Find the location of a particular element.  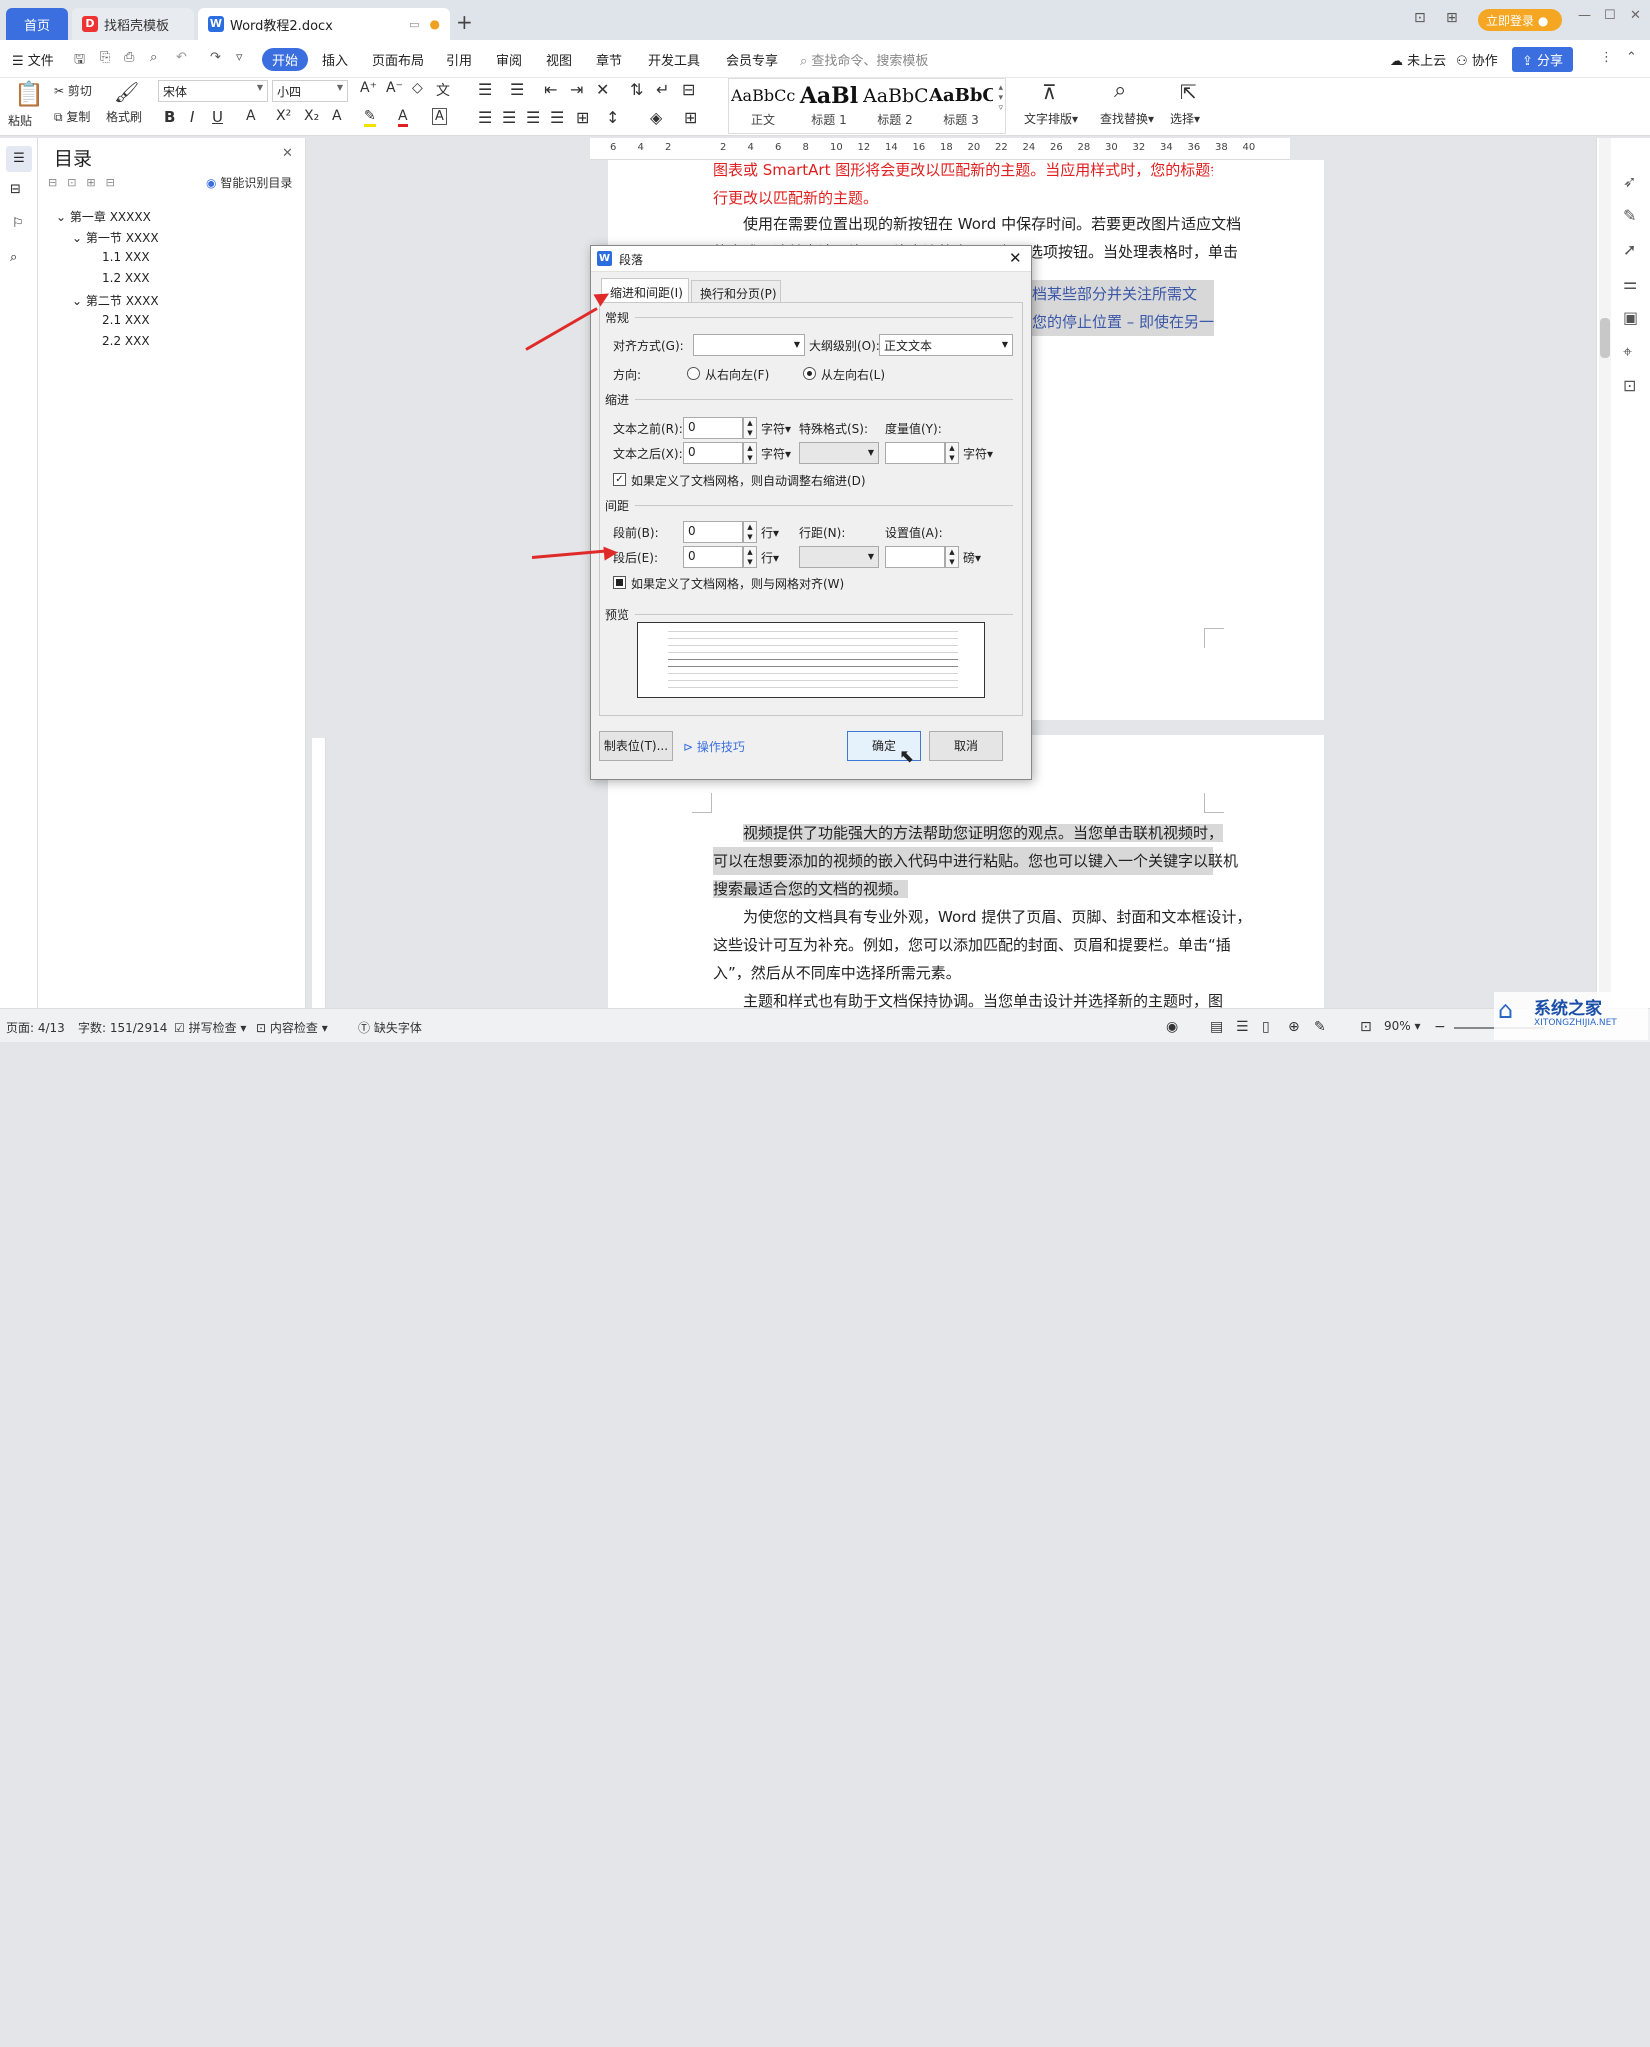

toc-panel-icon: ☰ is located at coordinates (19, 159).